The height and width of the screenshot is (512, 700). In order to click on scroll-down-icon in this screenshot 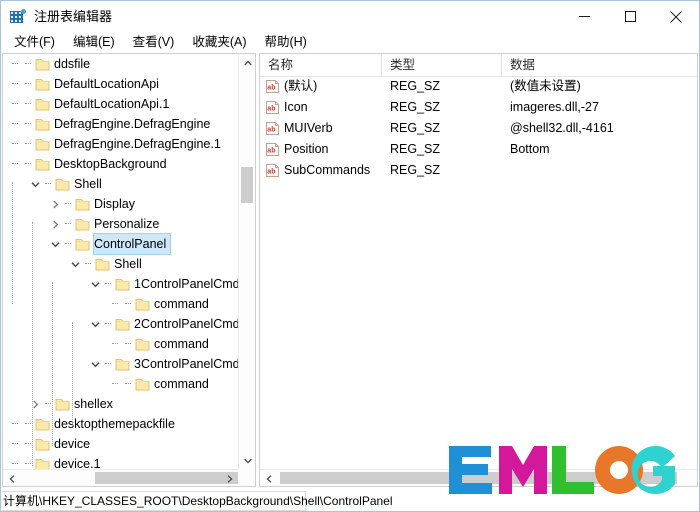, I will do `click(247, 460)`.